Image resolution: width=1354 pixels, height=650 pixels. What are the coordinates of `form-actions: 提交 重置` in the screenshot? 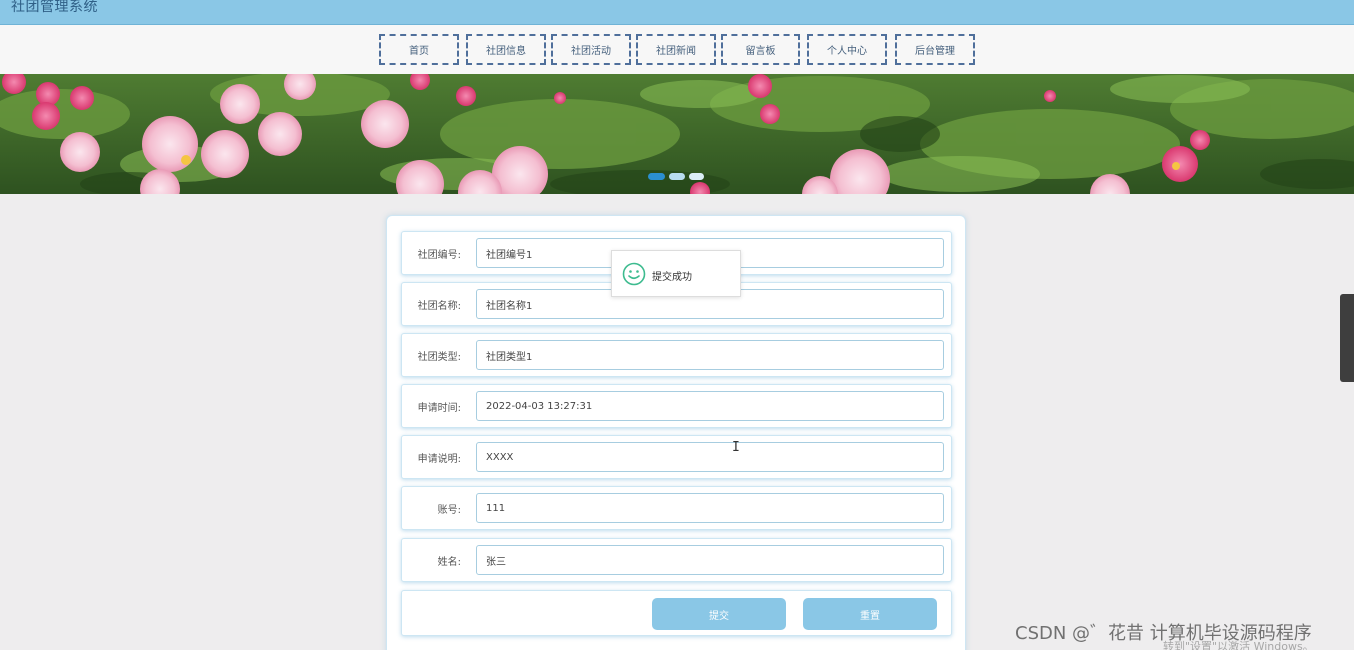 It's located at (676, 613).